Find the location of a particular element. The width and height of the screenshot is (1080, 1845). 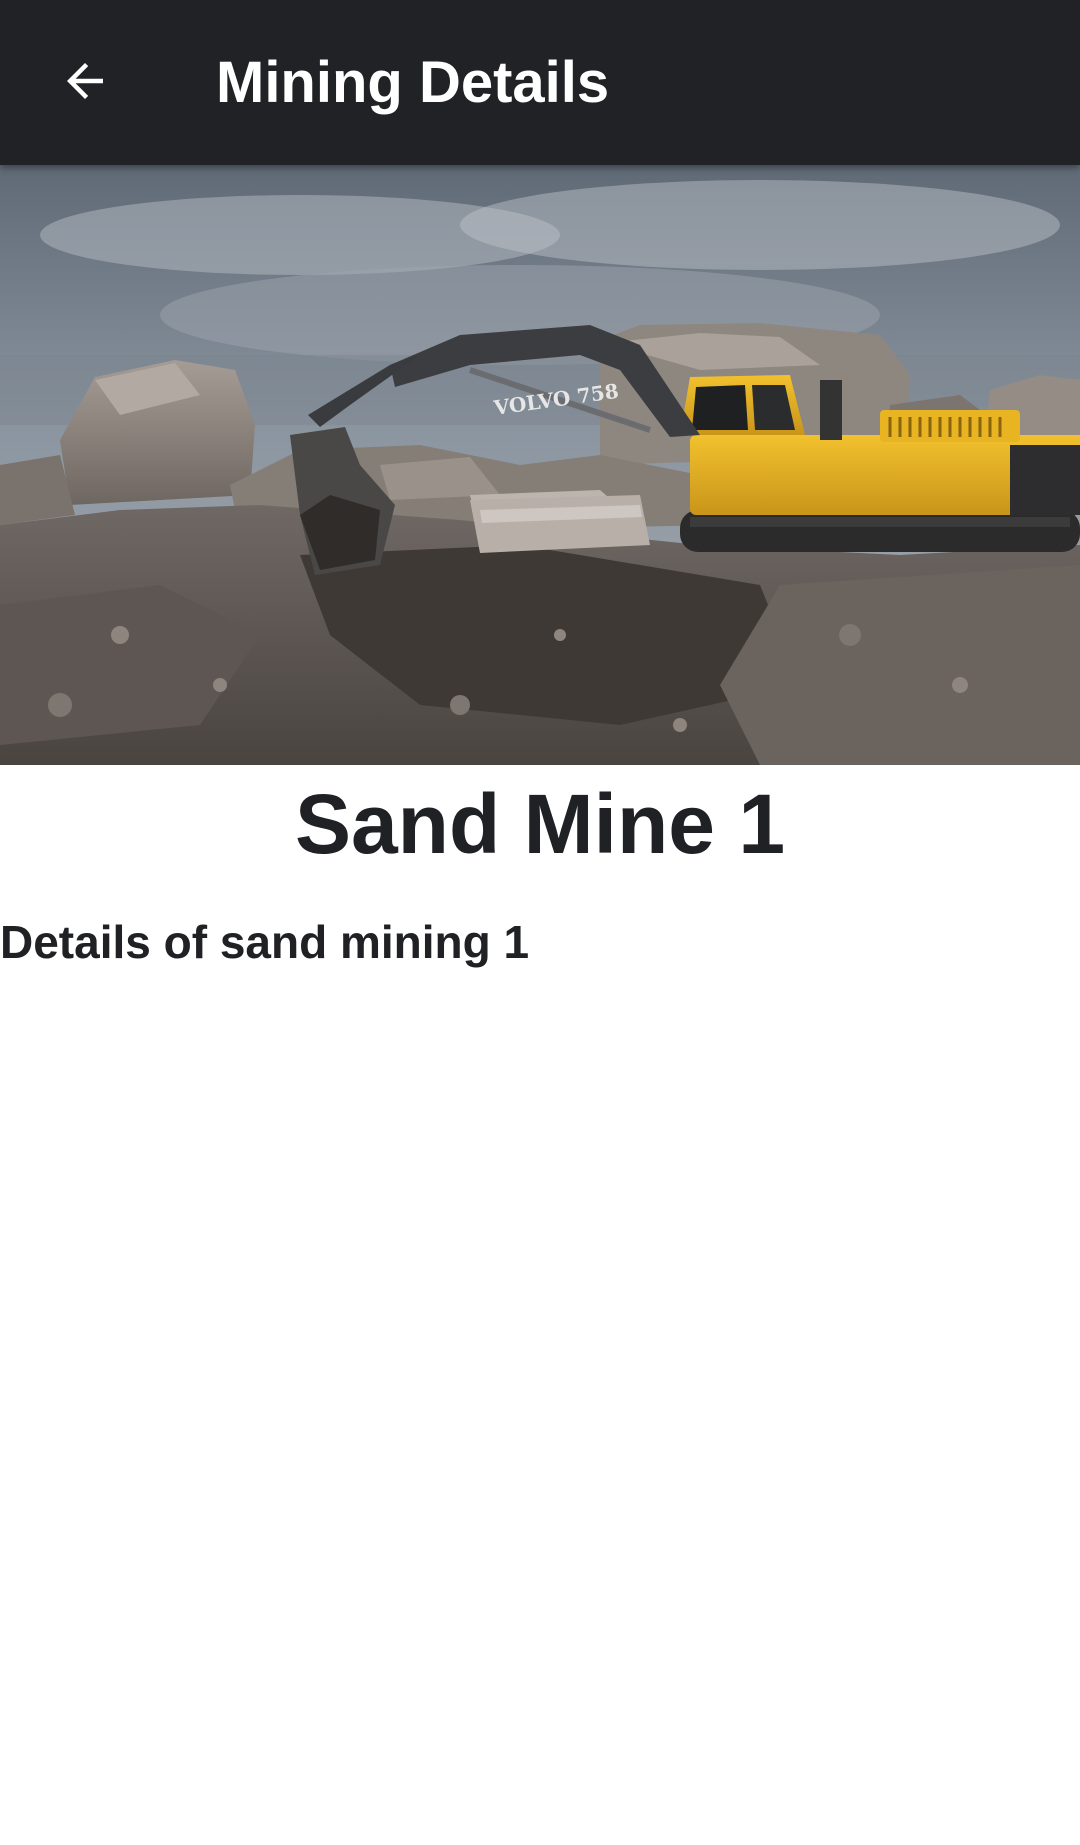

mine-title: Sand Mine 1 is located at coordinates (540, 824).